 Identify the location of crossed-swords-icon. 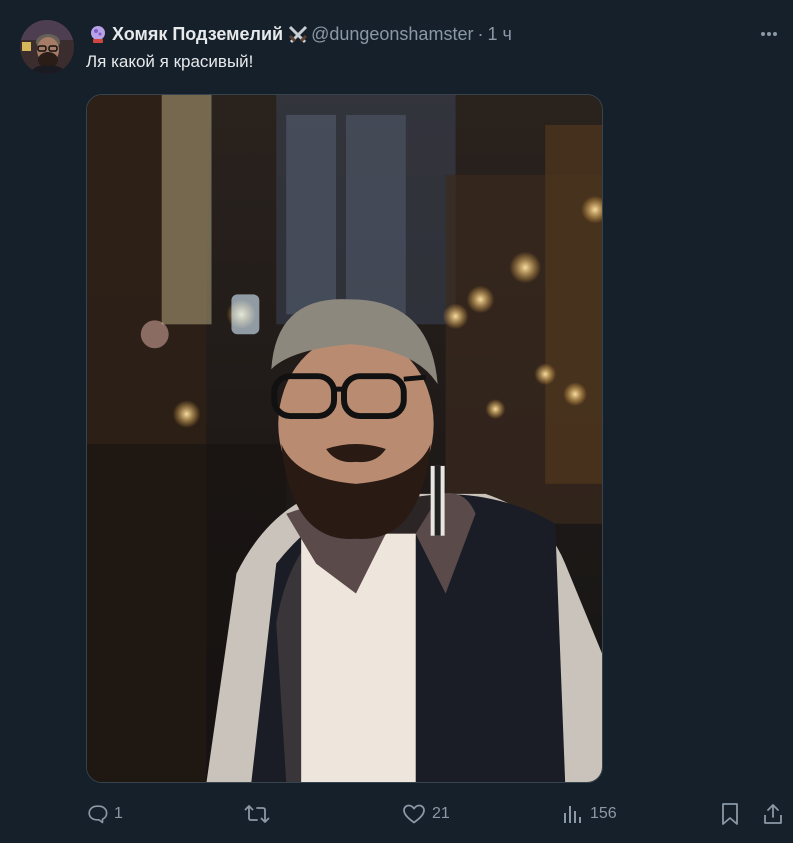
(297, 34).